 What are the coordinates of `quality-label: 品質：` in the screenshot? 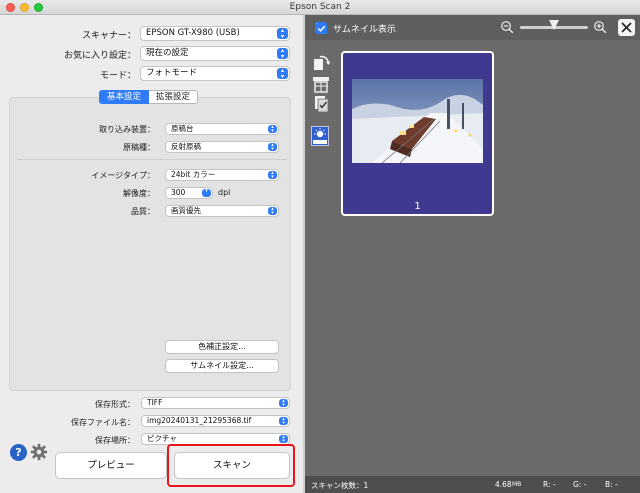 It's located at (143, 211).